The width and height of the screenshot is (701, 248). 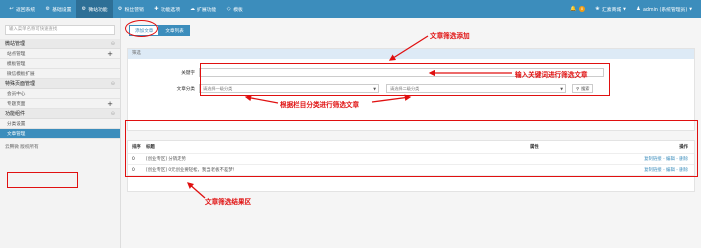 What do you see at coordinates (15, 44) in the screenshot?
I see `group-title: 微站管理` at bounding box center [15, 44].